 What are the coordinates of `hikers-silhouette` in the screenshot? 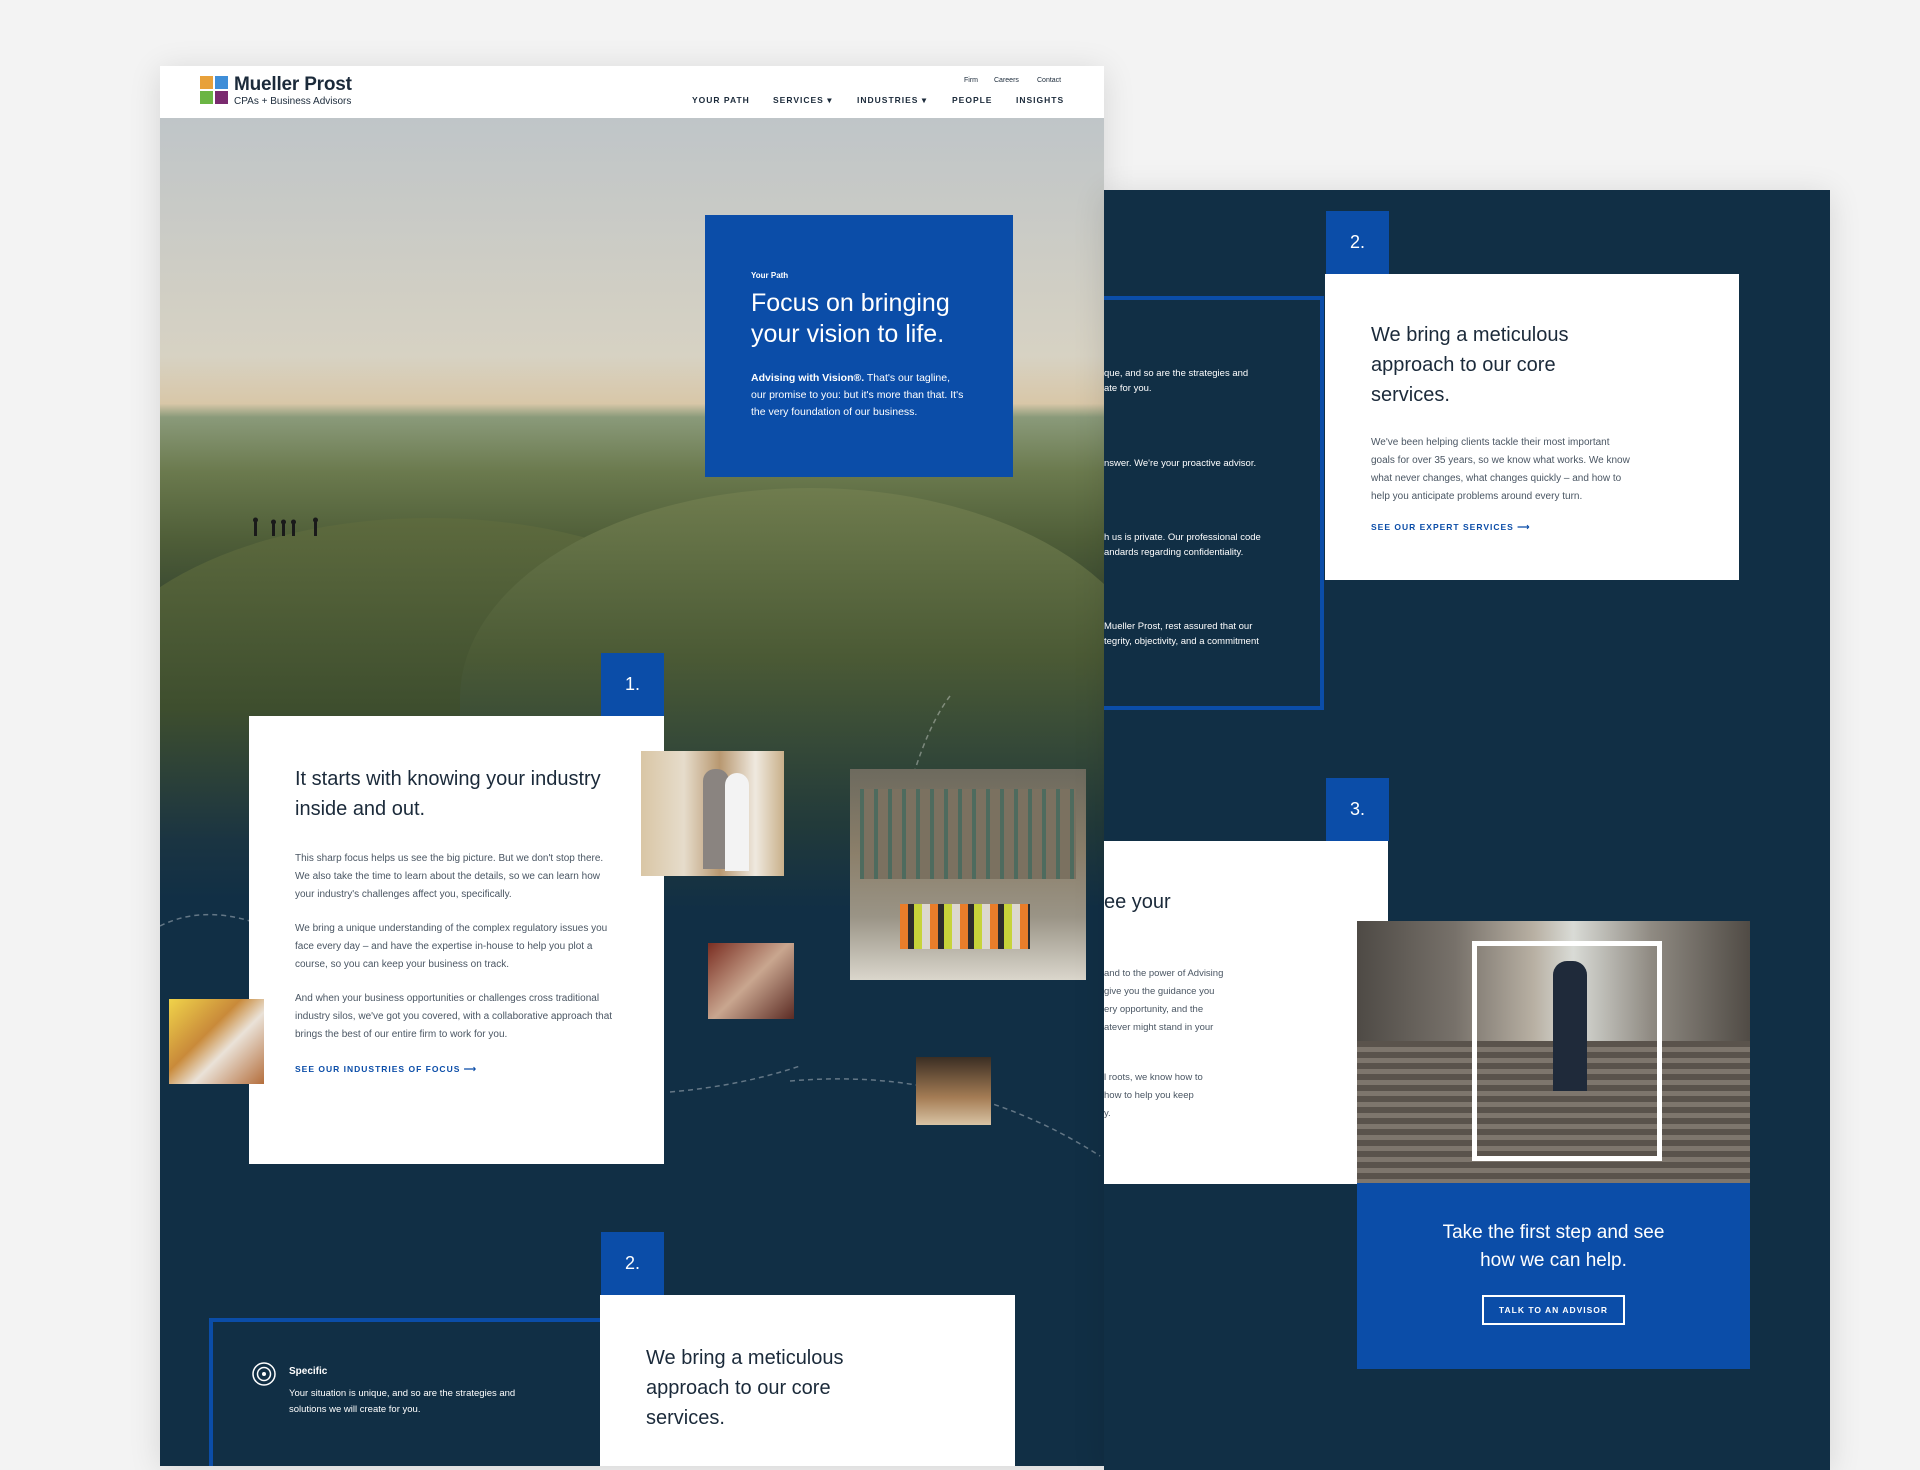 It's located at (285, 526).